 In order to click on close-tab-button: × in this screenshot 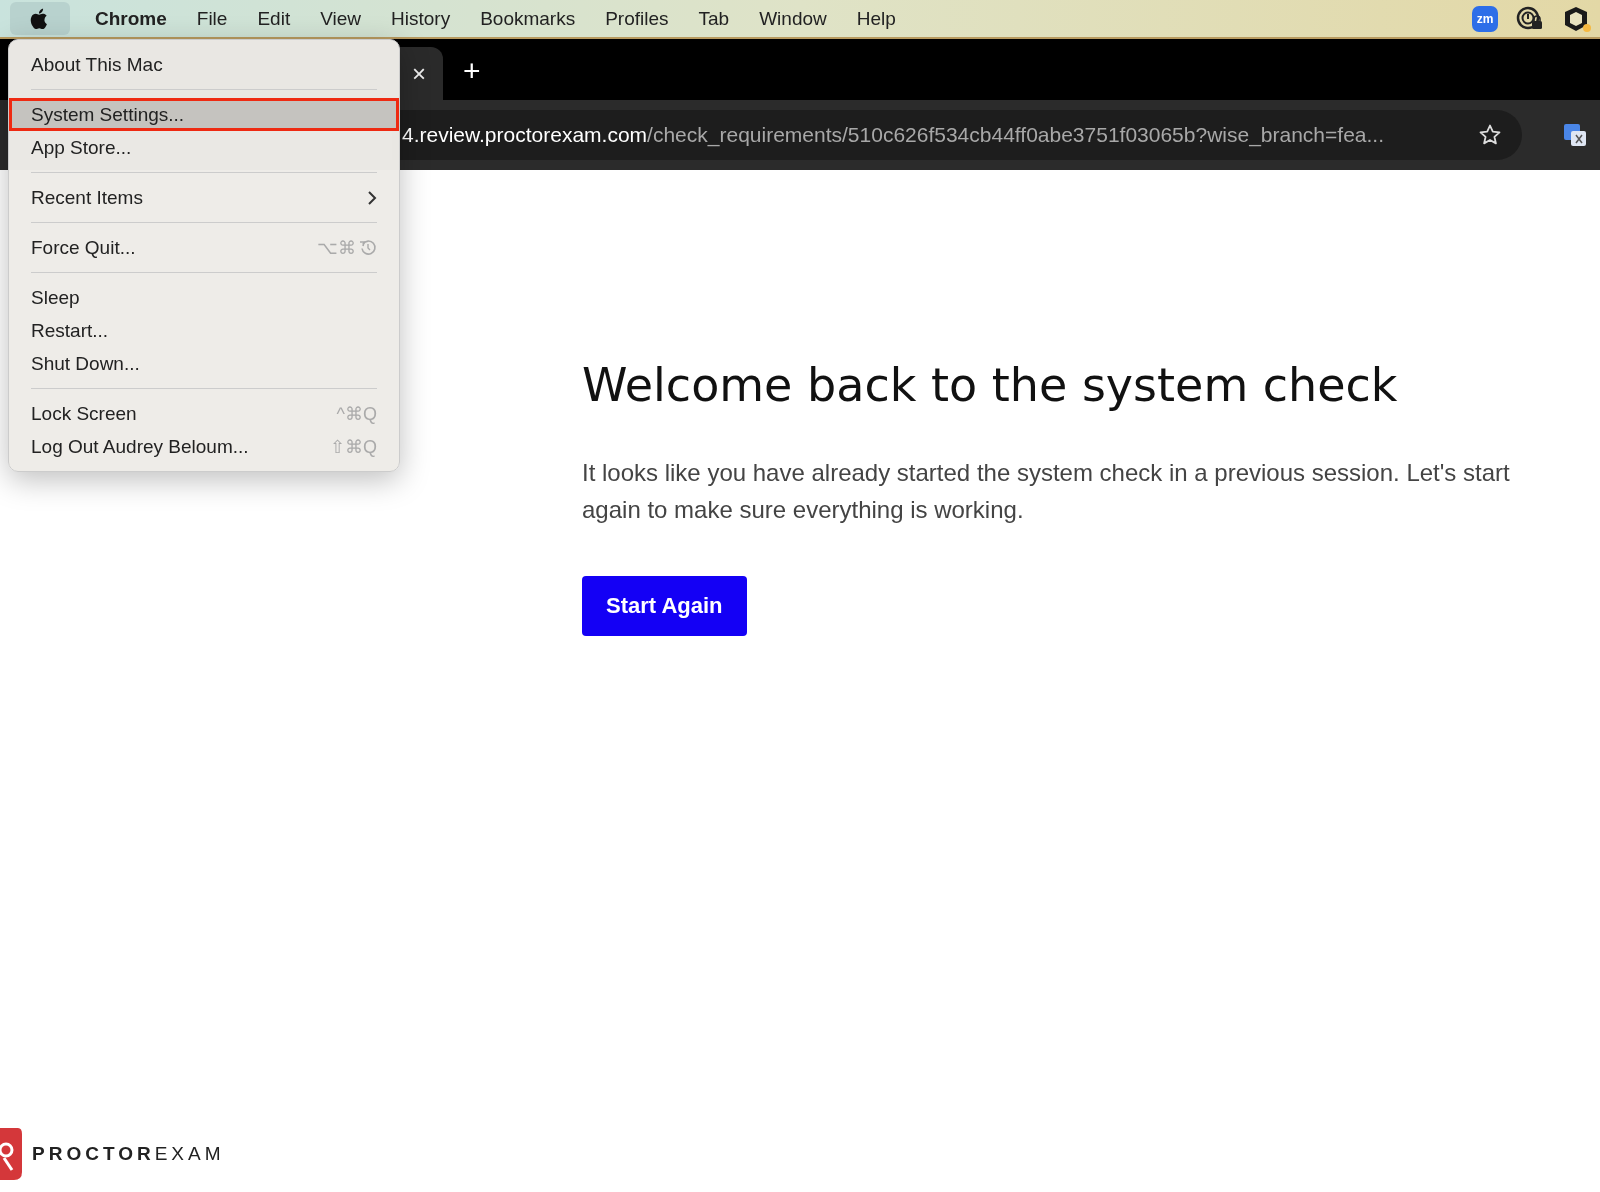, I will do `click(419, 73)`.